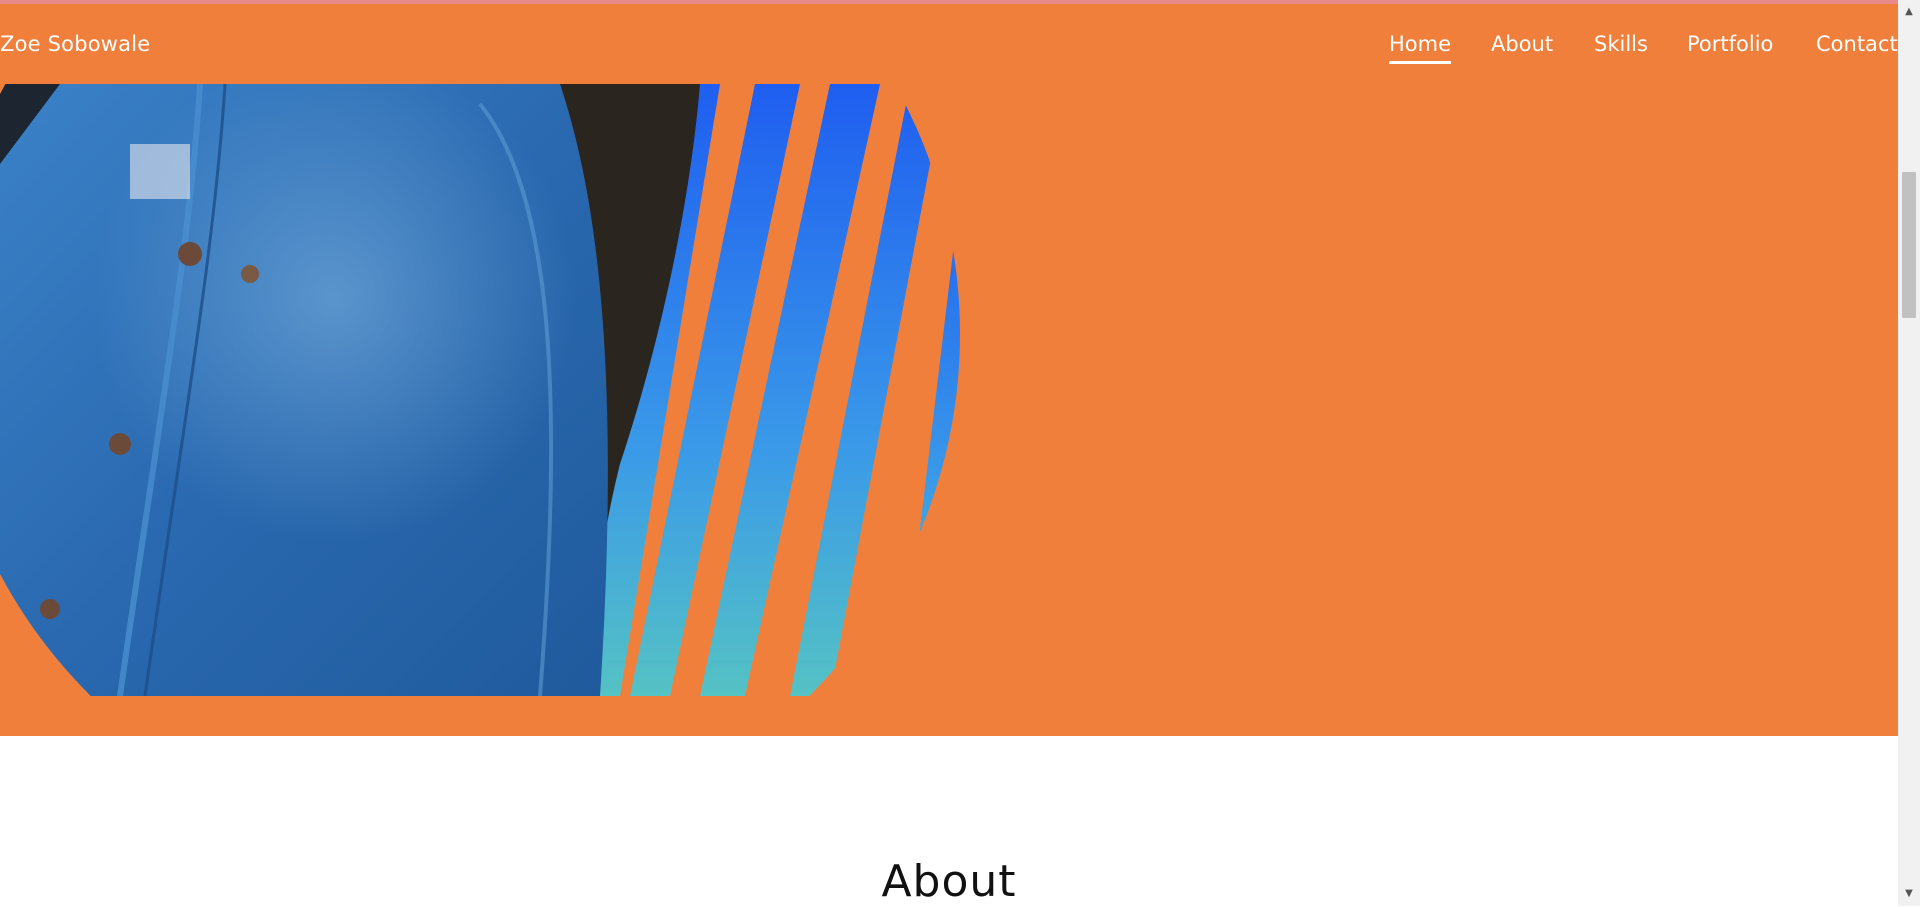 This screenshot has height=907, width=1920. What do you see at coordinates (1909, 12) in the screenshot?
I see `triangle-up-icon: ▲` at bounding box center [1909, 12].